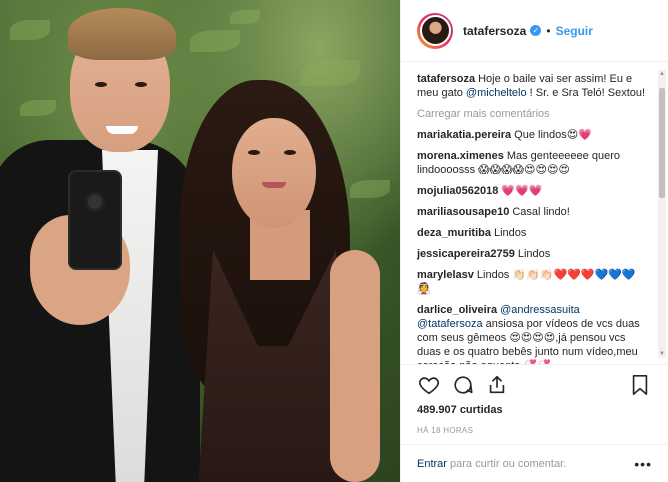 This screenshot has height=482, width=668. I want to click on comment-username: mojulia0562018, so click(457, 191).